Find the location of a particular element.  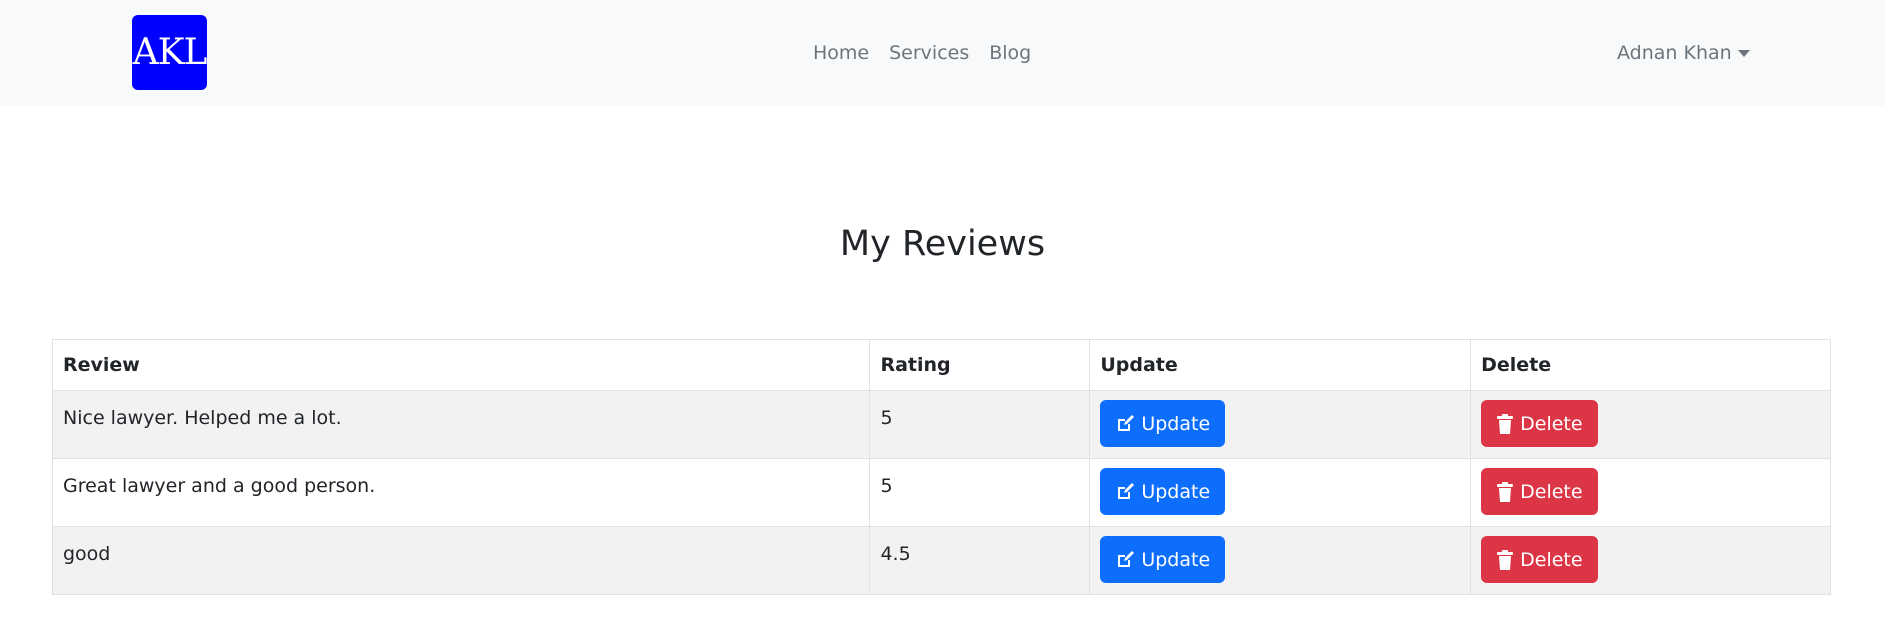

caret-down-icon is located at coordinates (1743, 53).